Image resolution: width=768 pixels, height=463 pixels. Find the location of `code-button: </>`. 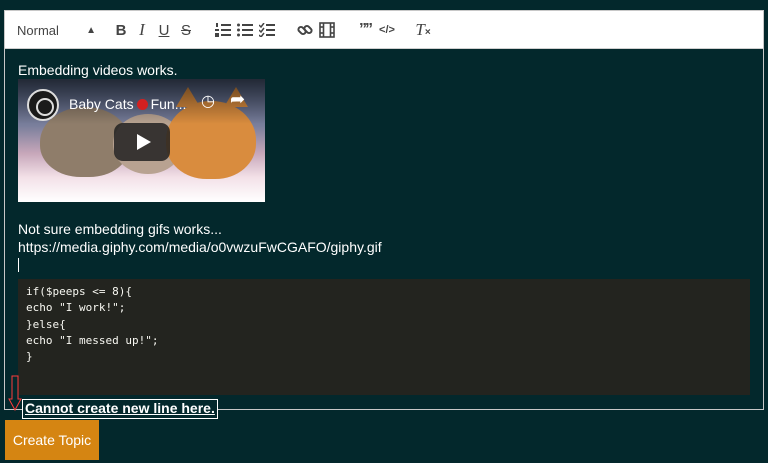

code-button: </> is located at coordinates (387, 30).